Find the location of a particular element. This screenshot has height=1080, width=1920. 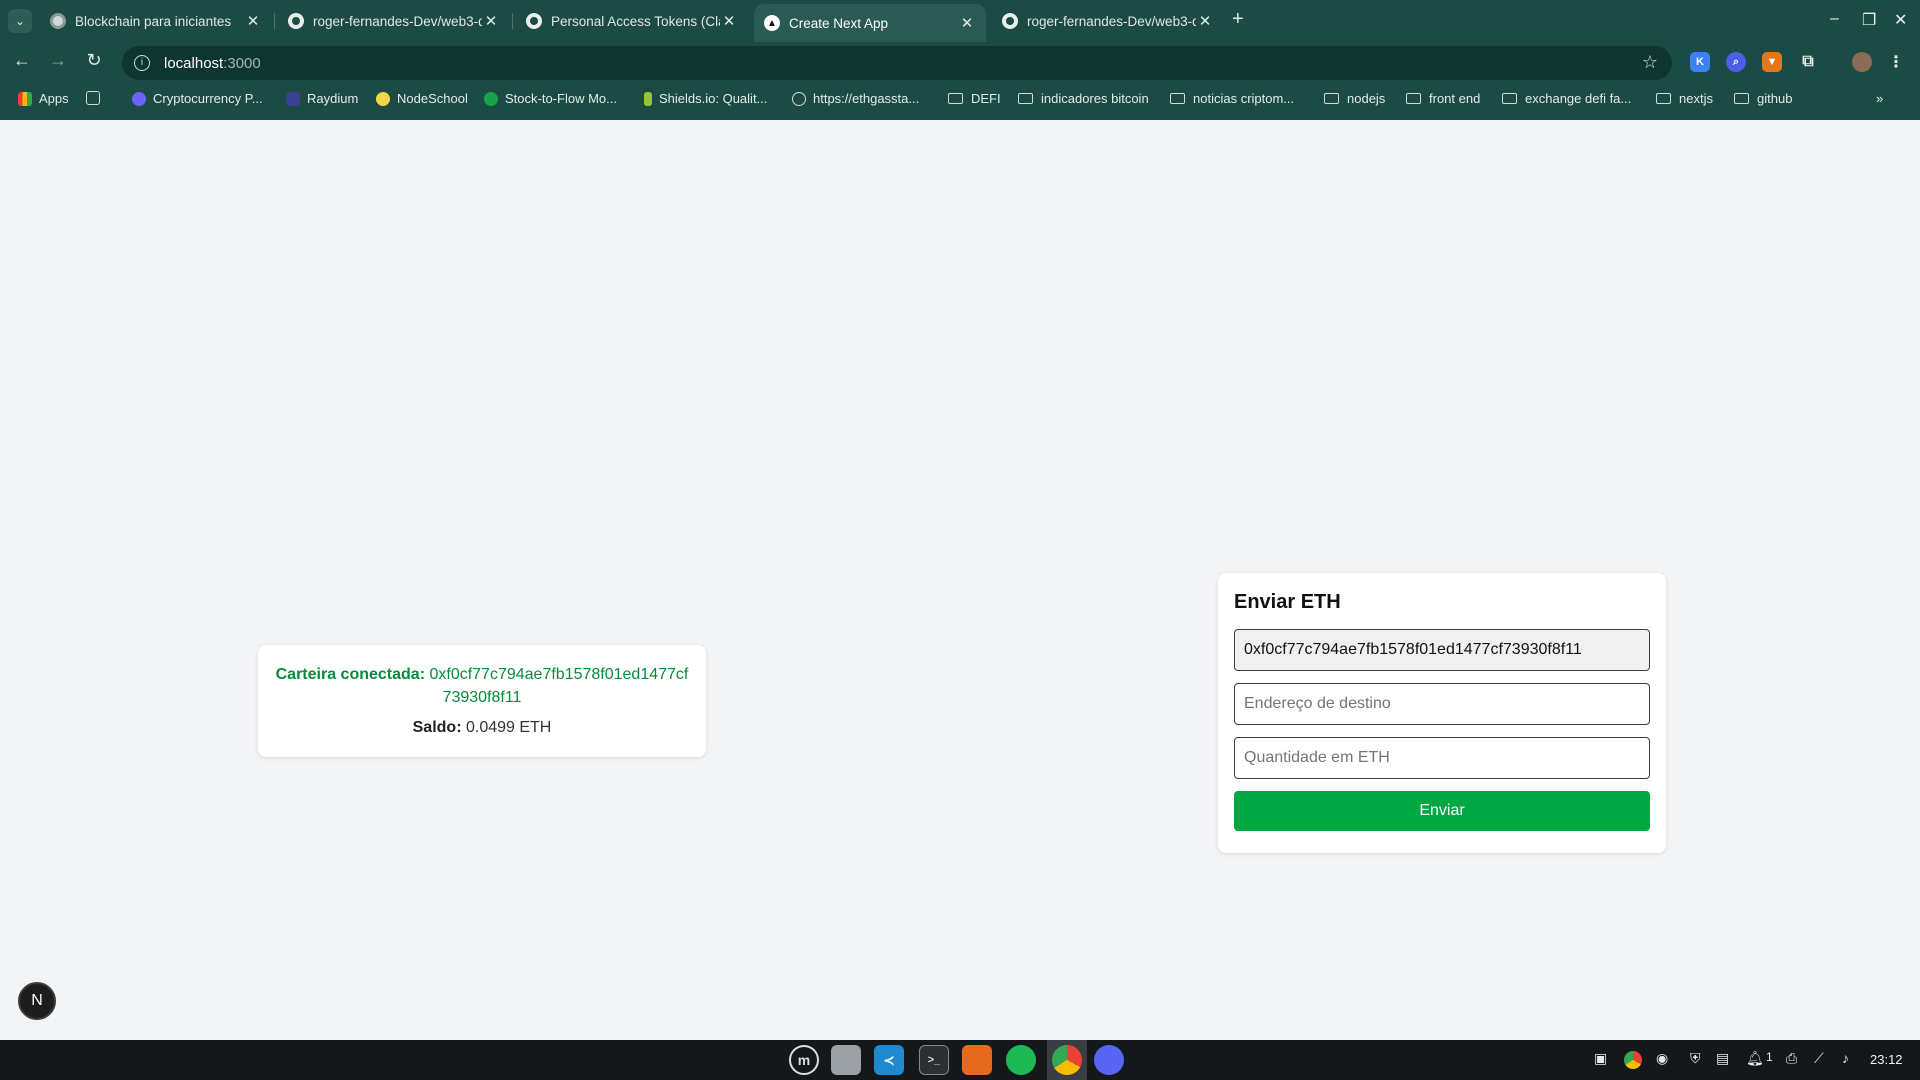

tab-blockchain: Blockchain para iniciantes ✕ is located at coordinates (156, 21).